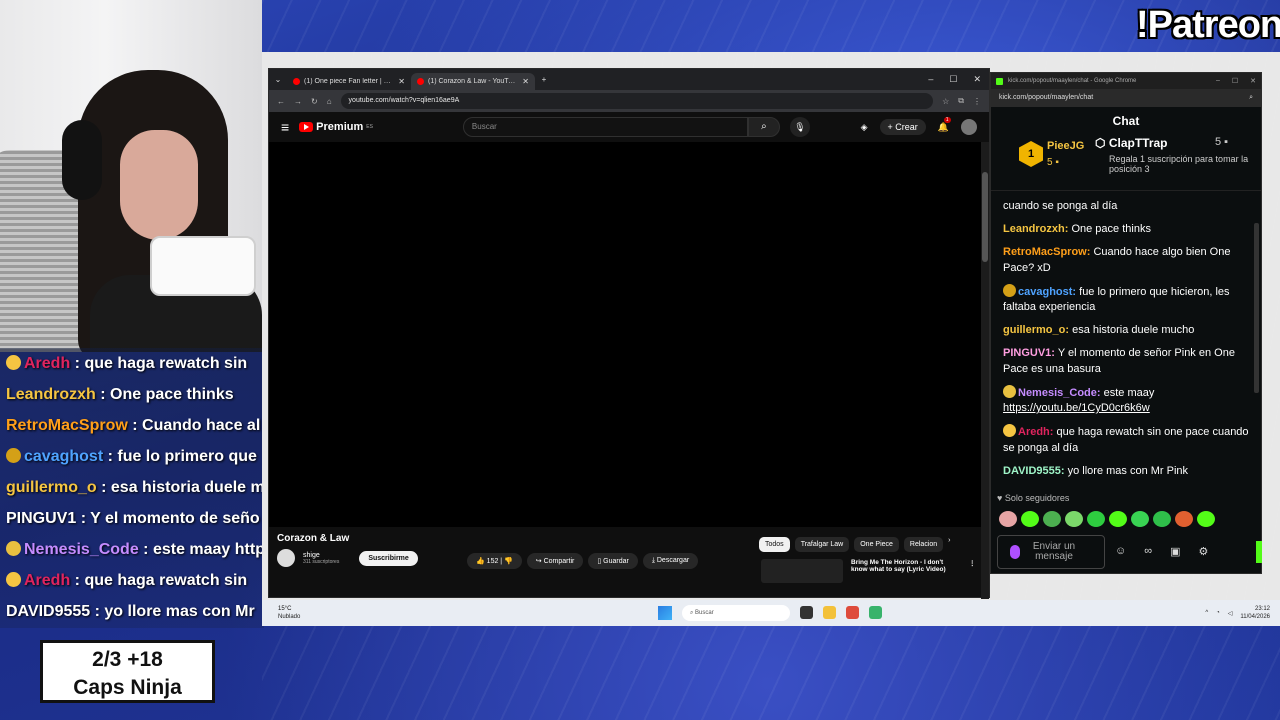 Image resolution: width=1280 pixels, height=720 pixels. I want to click on tab-one-piece: (1) One piece Fan letter | marin ✕, so click(349, 81).